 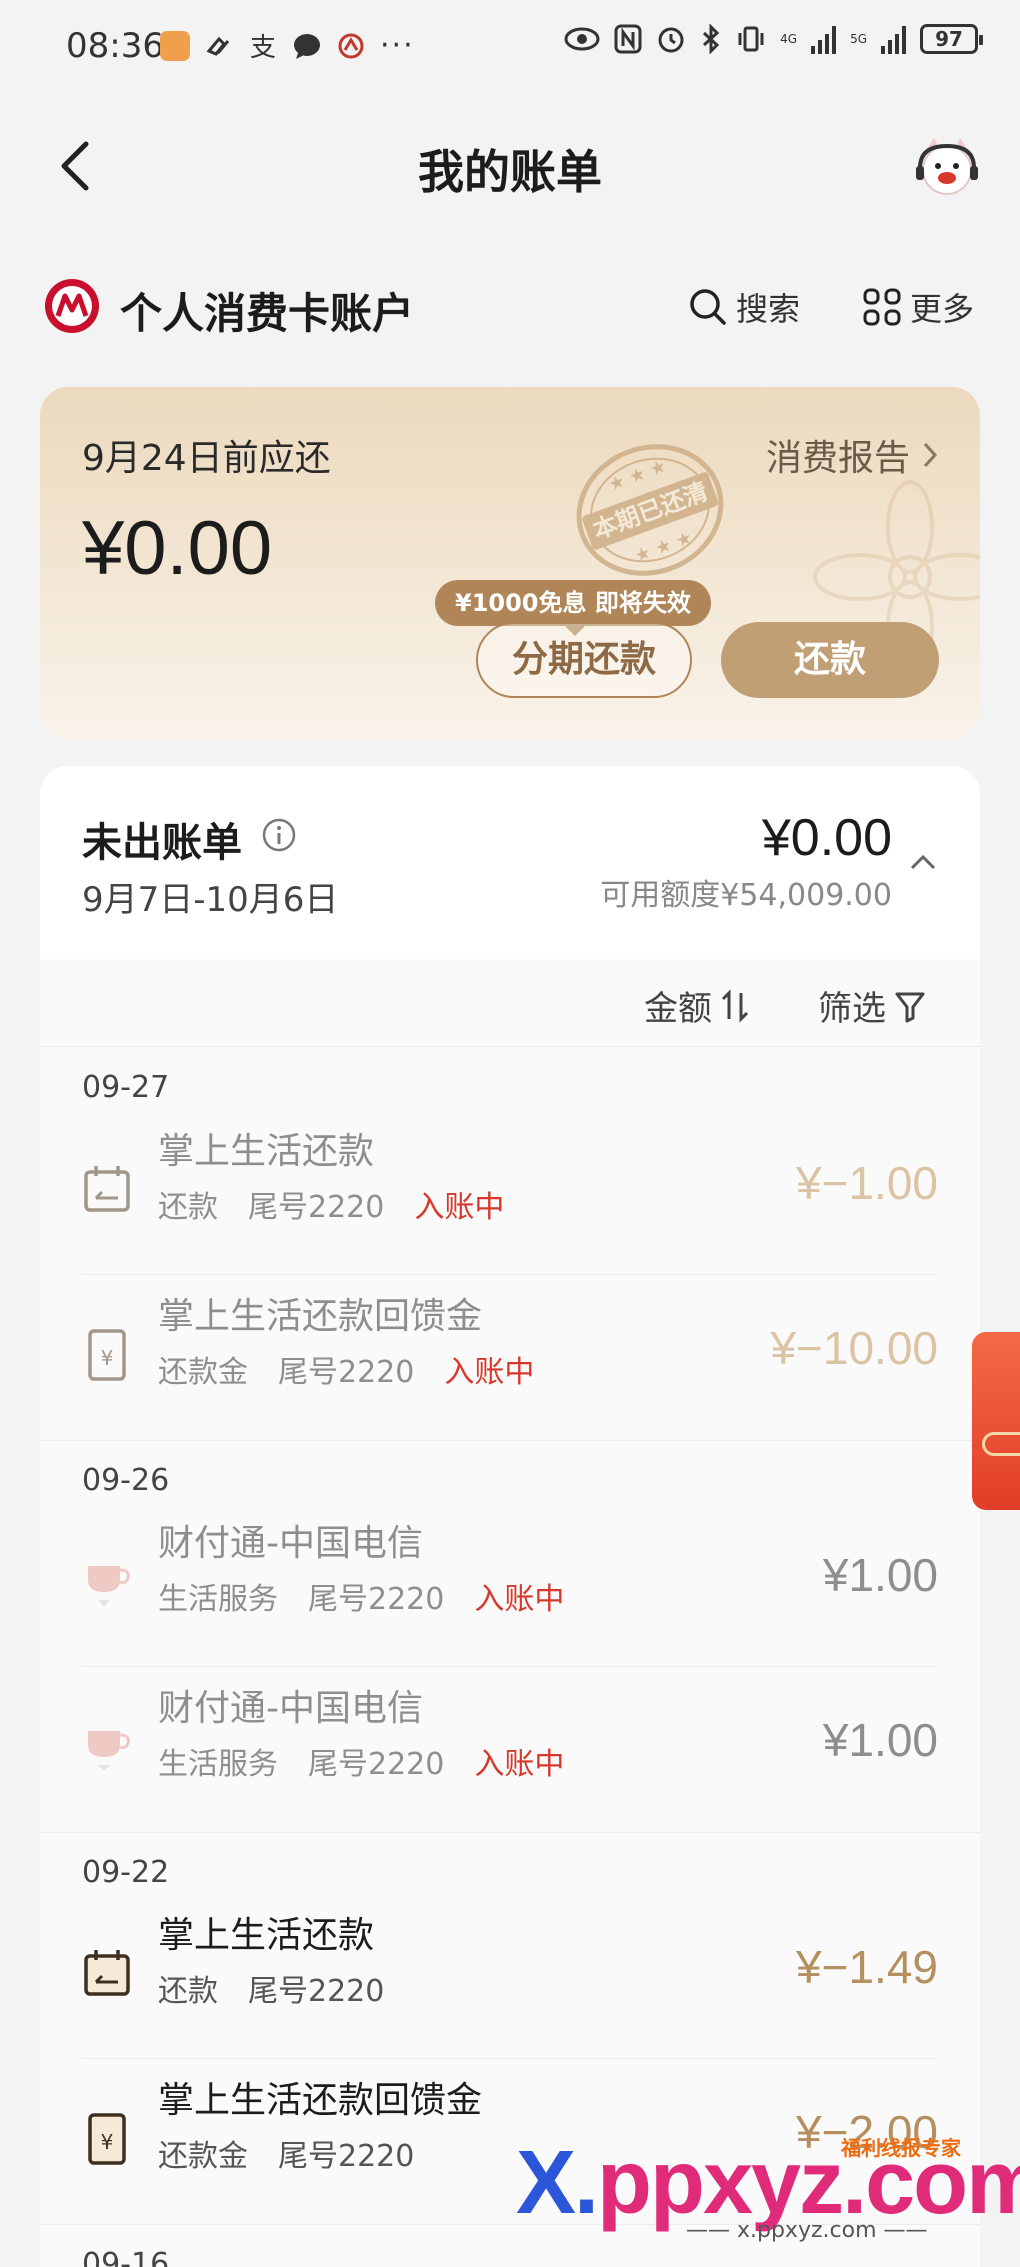 What do you see at coordinates (930, 455) in the screenshot?
I see `chevron-right-icon` at bounding box center [930, 455].